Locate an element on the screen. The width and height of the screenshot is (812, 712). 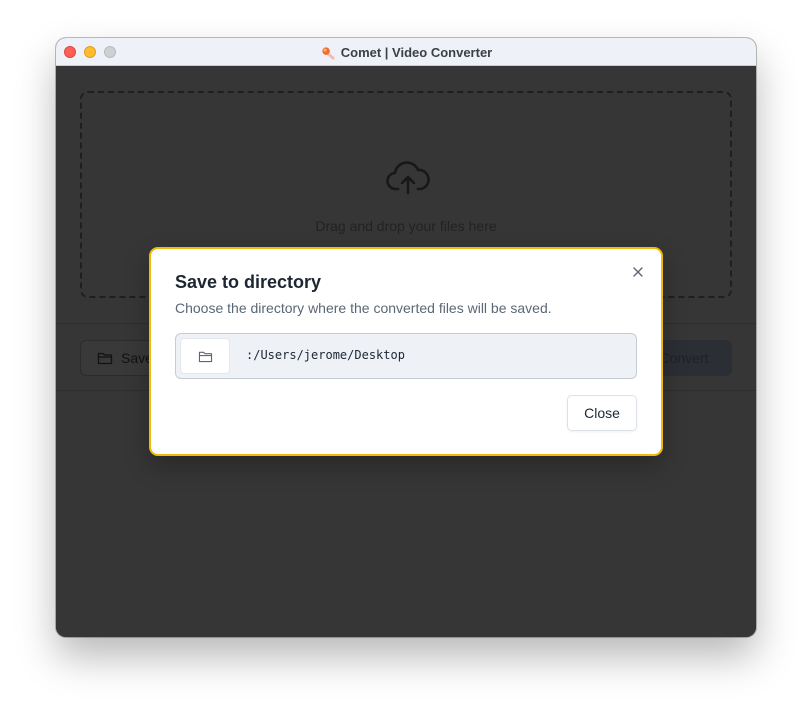
title-bar: Comet | Video Converter is located at coordinates (406, 52).